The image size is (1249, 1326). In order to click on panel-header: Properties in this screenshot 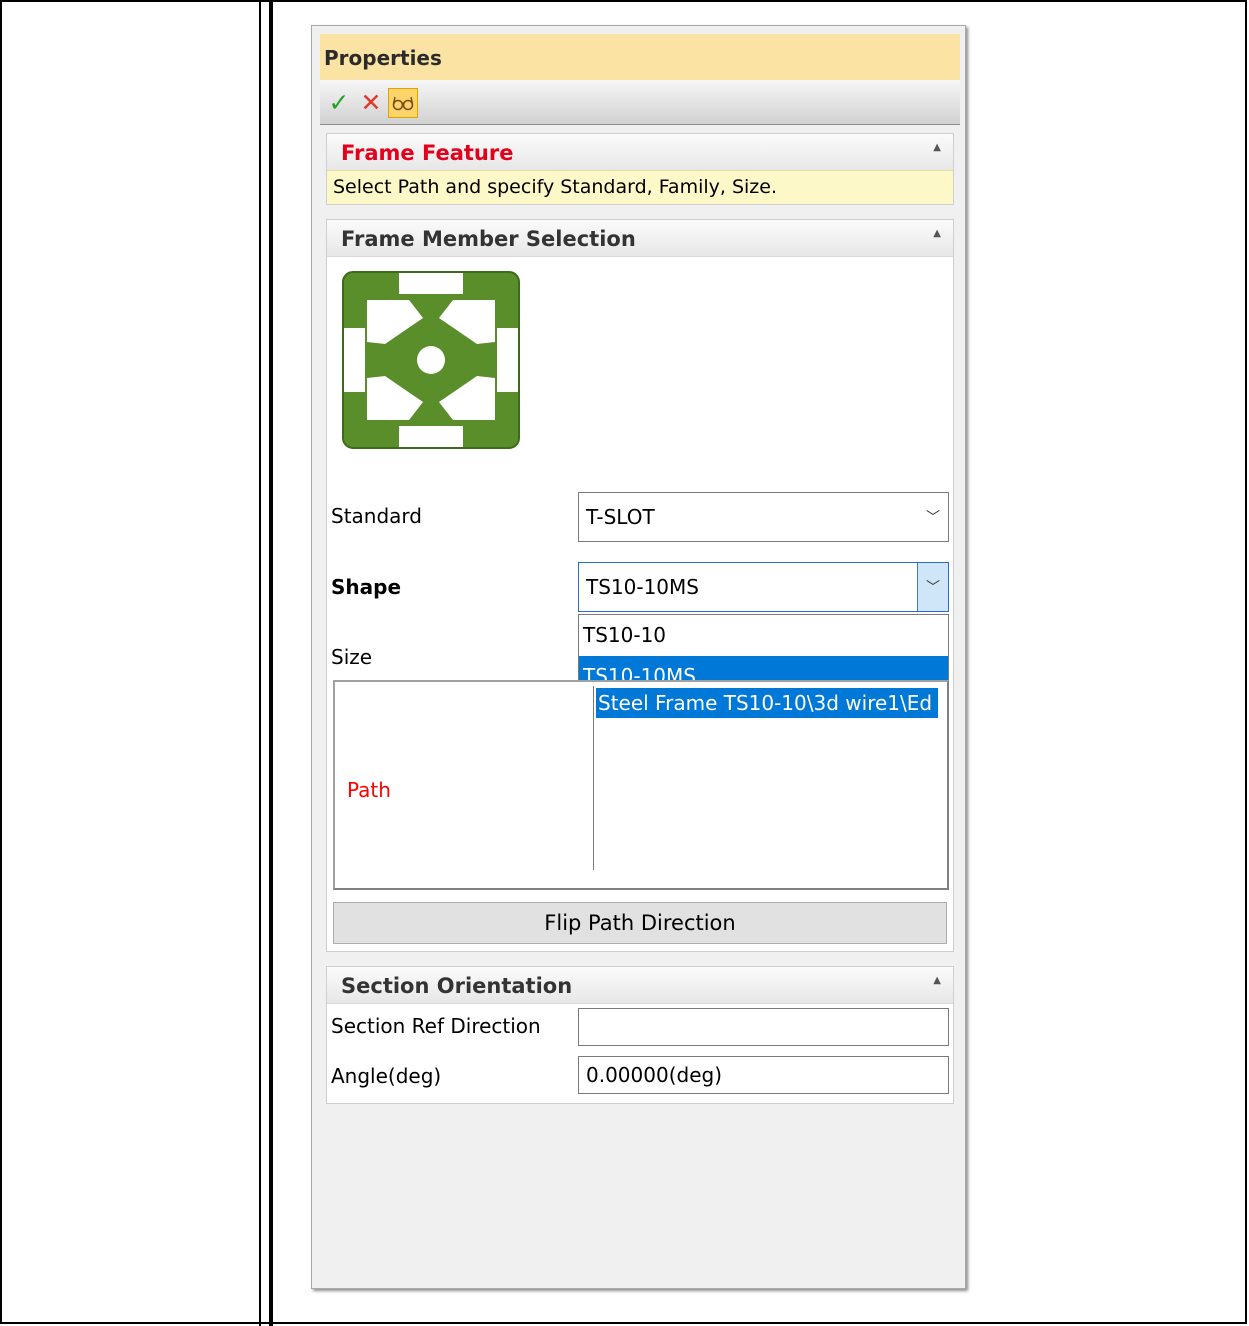, I will do `click(640, 57)`.